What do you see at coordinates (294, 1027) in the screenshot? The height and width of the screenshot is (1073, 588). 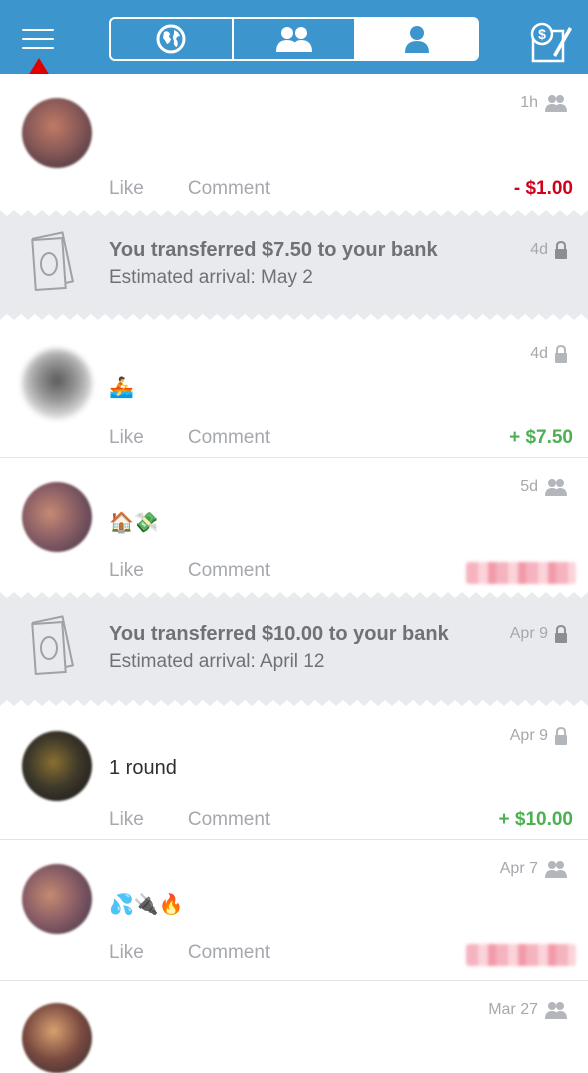 I see `feed-story: Mar 27` at bounding box center [294, 1027].